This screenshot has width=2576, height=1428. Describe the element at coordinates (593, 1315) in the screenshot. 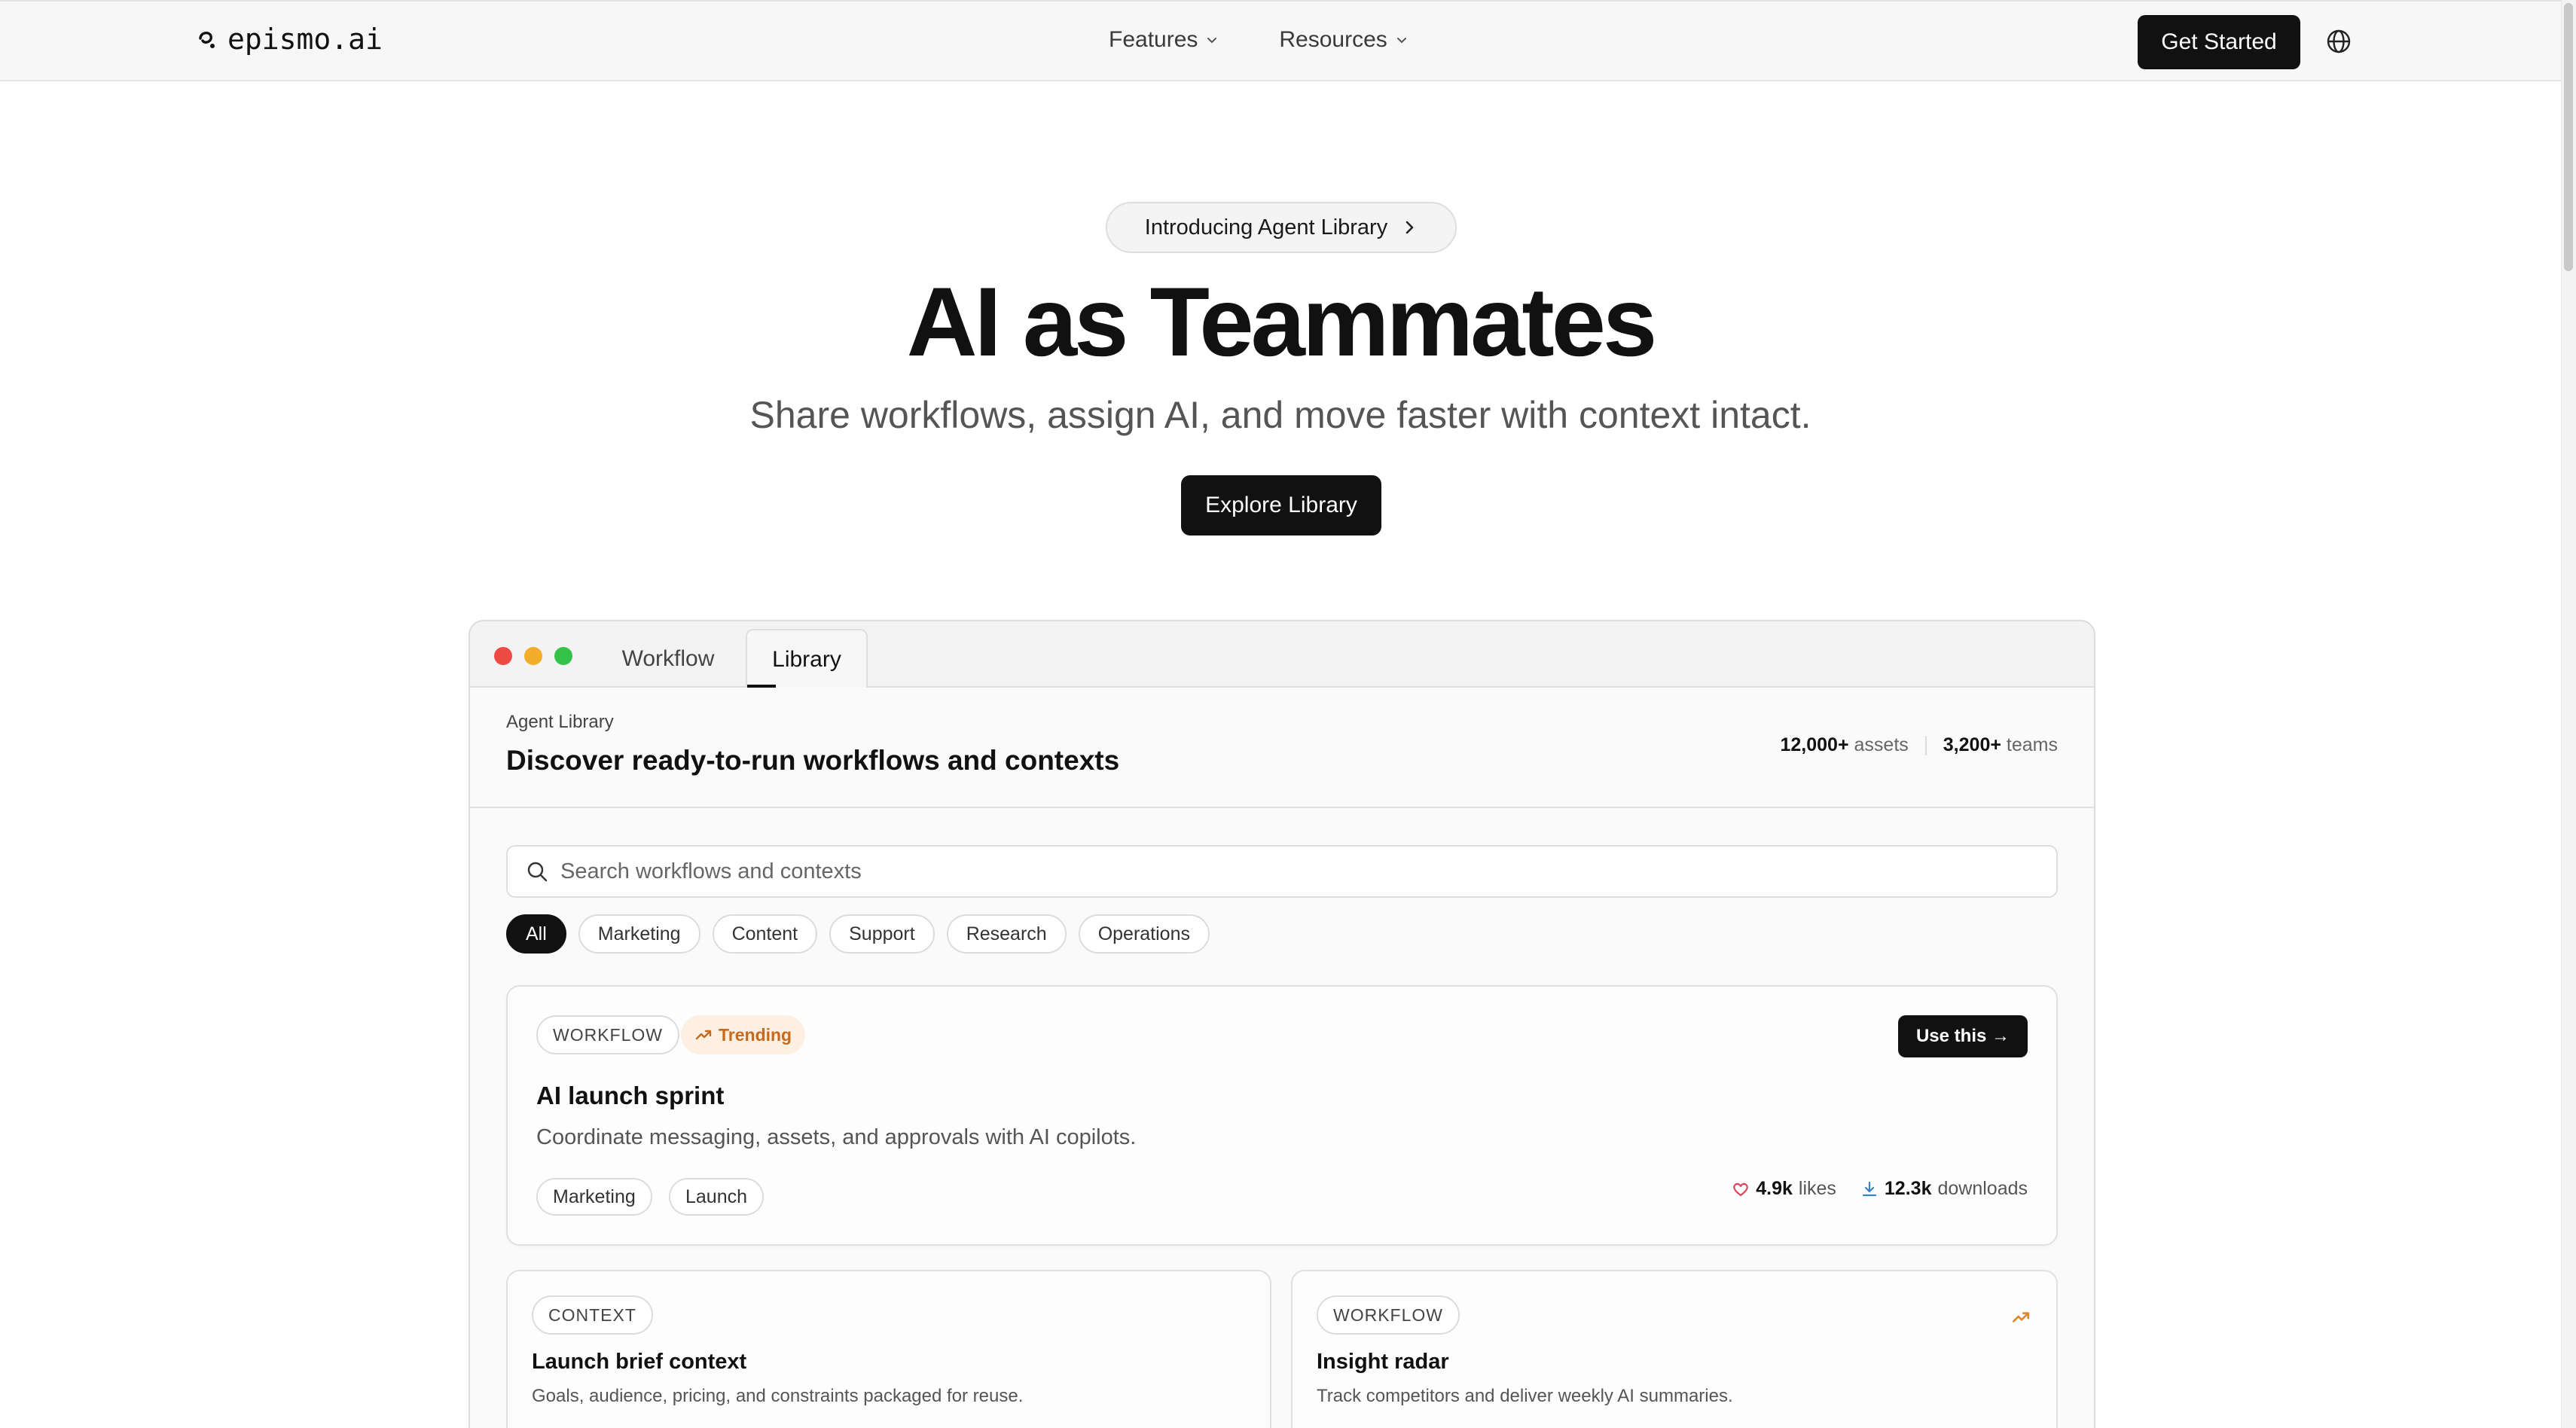

I see `type-badge: CONTEXT` at that location.